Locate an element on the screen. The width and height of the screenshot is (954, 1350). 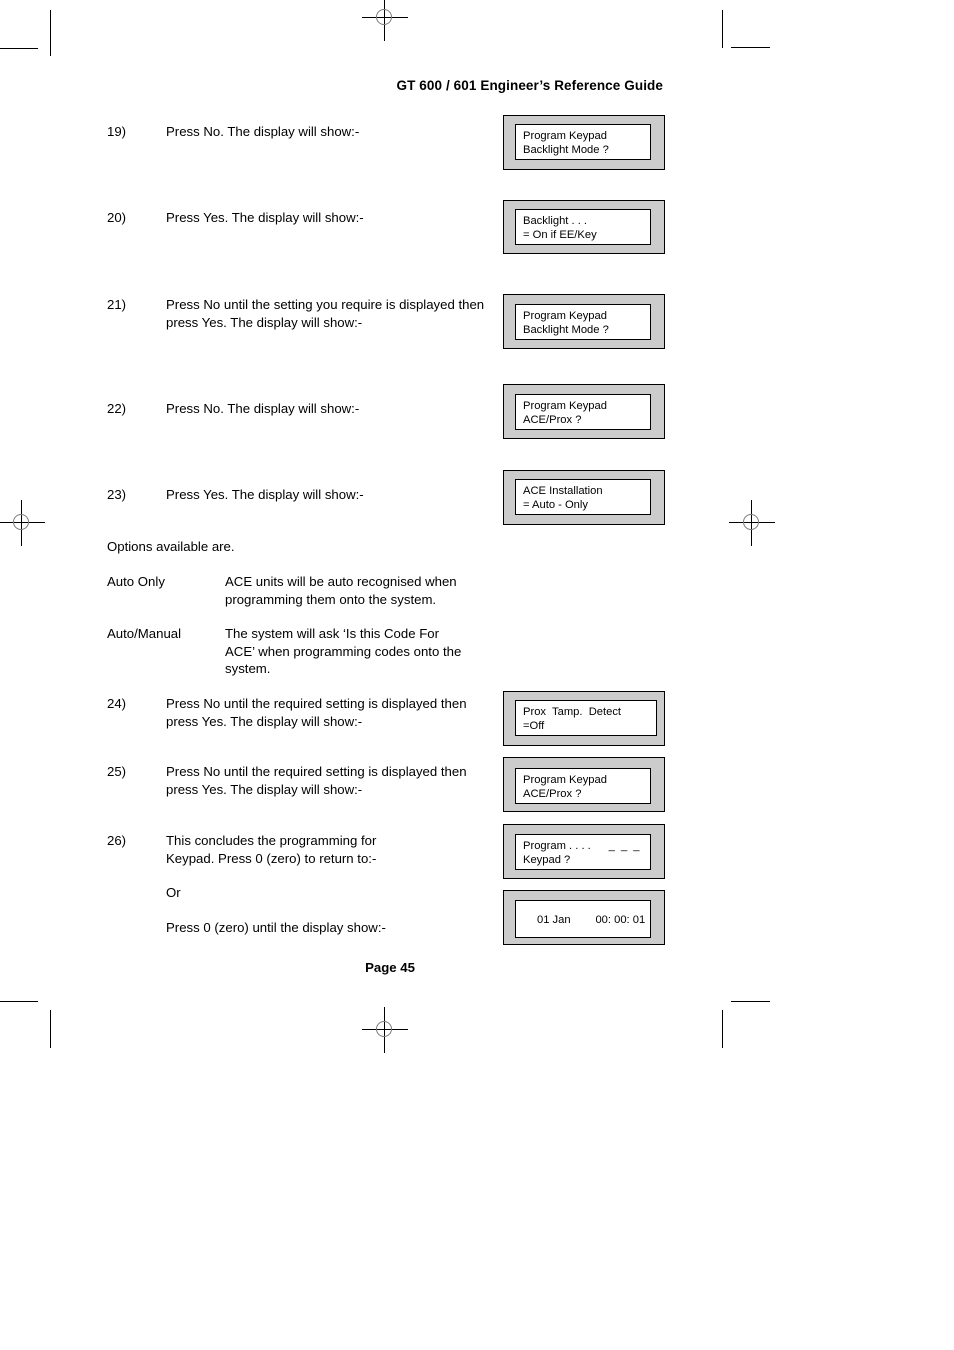
lcd-line-2: = On if EE/Key is located at coordinates (560, 235).